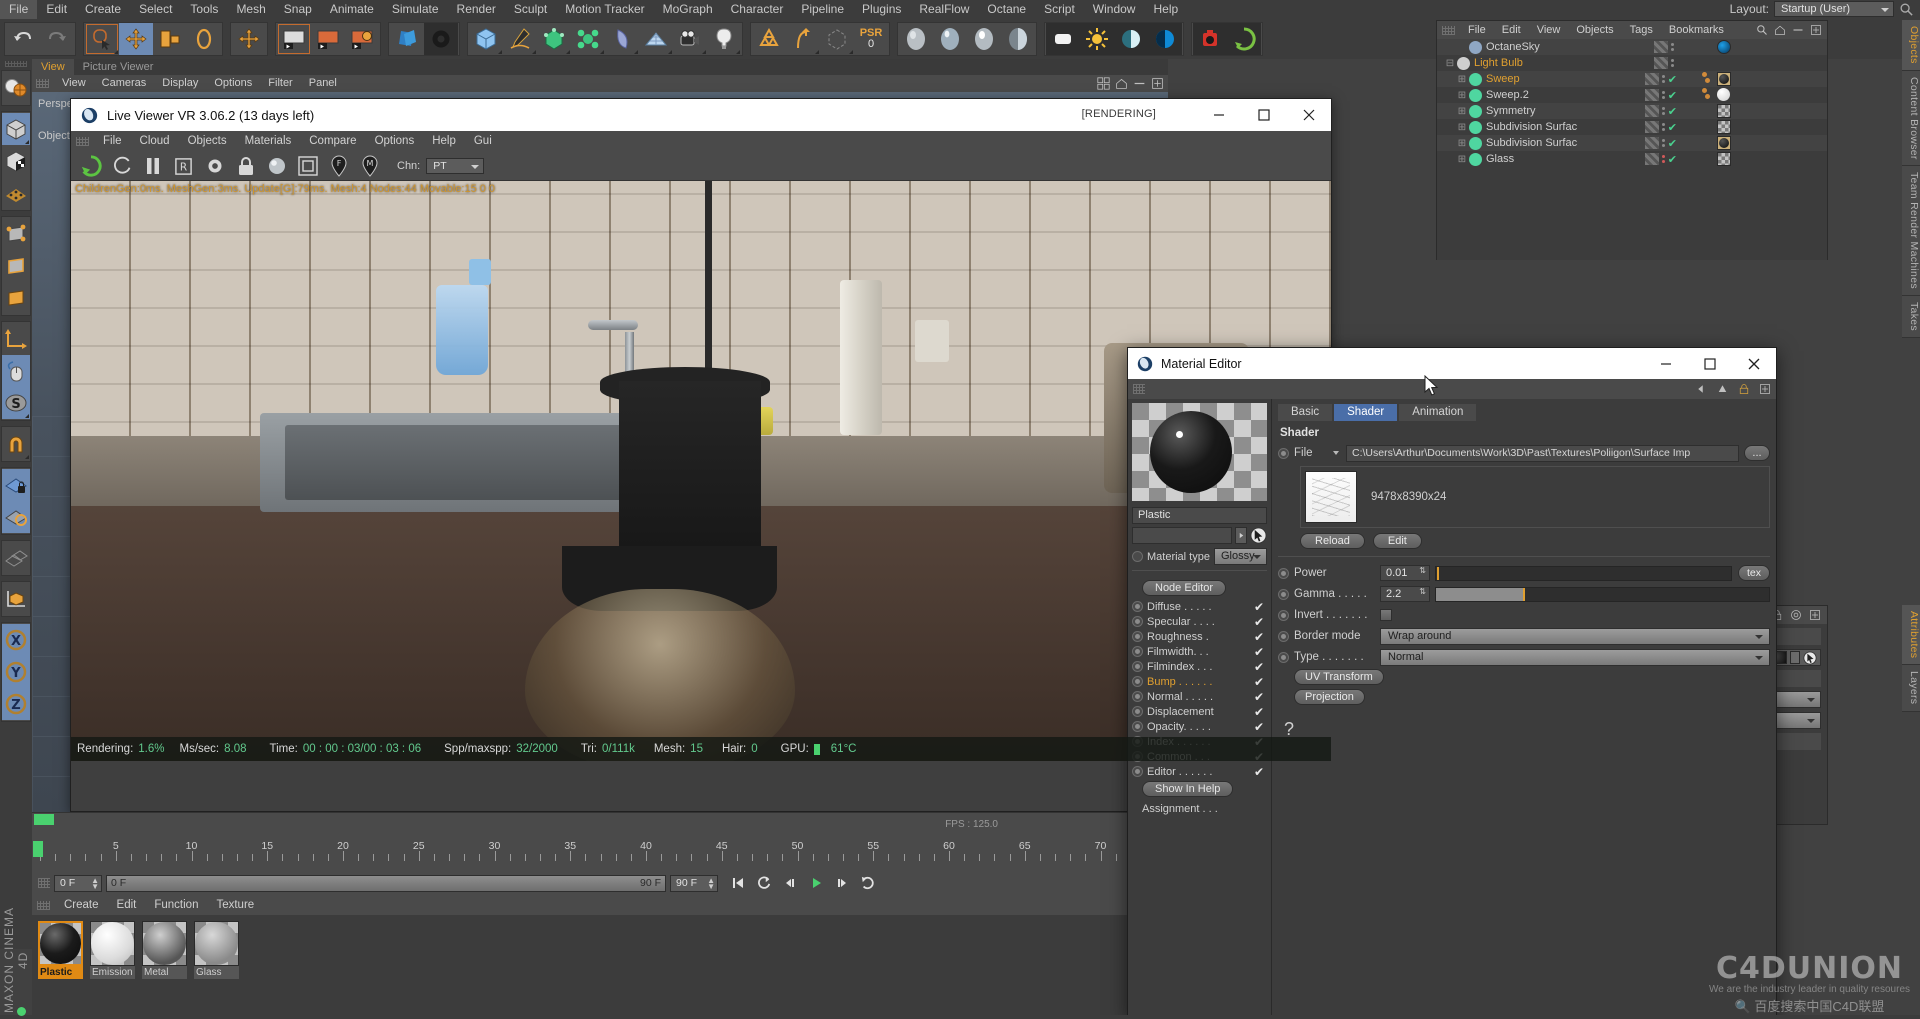  What do you see at coordinates (837, 39) in the screenshot?
I see `volume-icon` at bounding box center [837, 39].